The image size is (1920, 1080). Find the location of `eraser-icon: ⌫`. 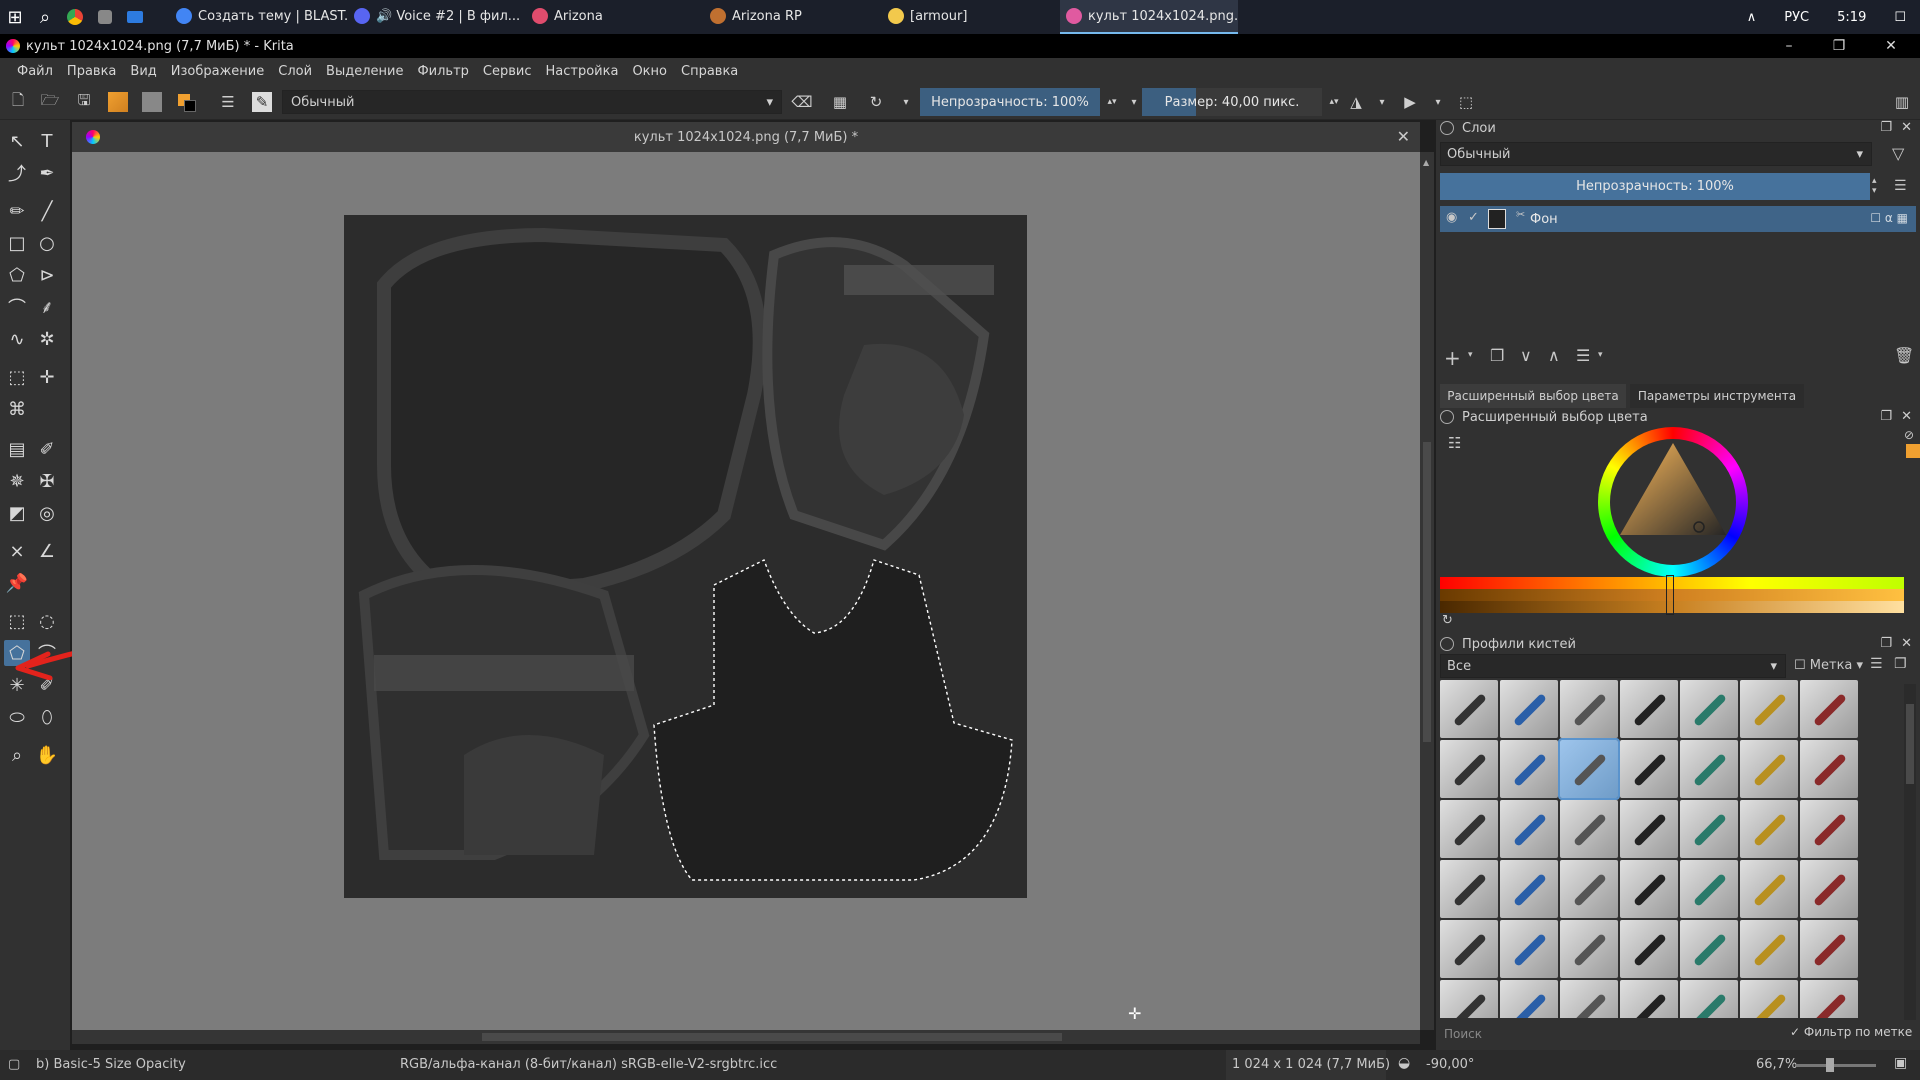

eraser-icon: ⌫ is located at coordinates (801, 102).